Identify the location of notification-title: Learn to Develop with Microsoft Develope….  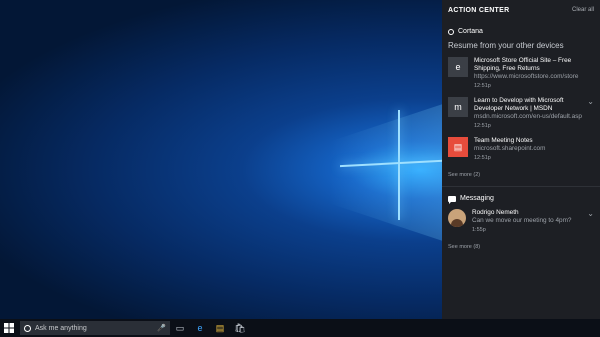
(519, 104).